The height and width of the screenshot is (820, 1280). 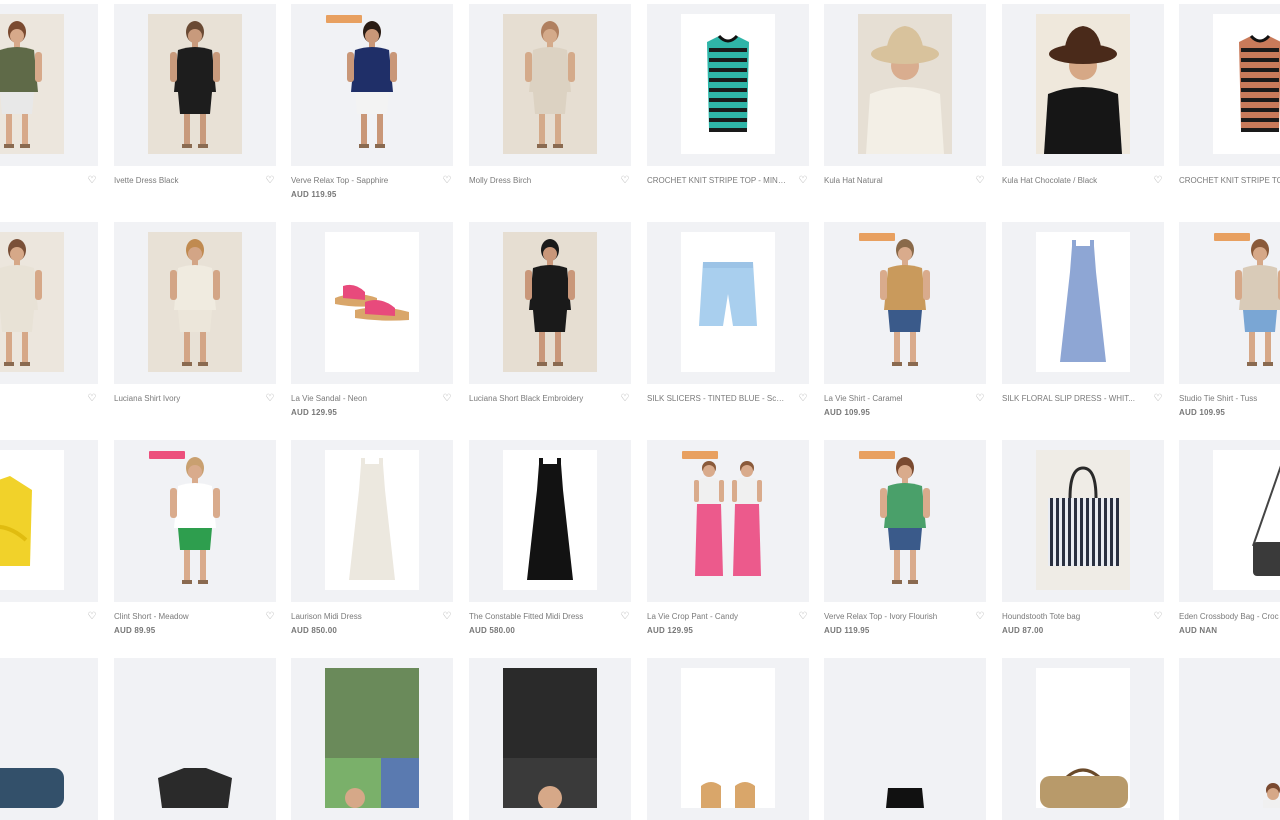 I want to click on product-card: Verve Relax Top - Sapphire ♡ AUD 119.95, so click(x=372, y=104).